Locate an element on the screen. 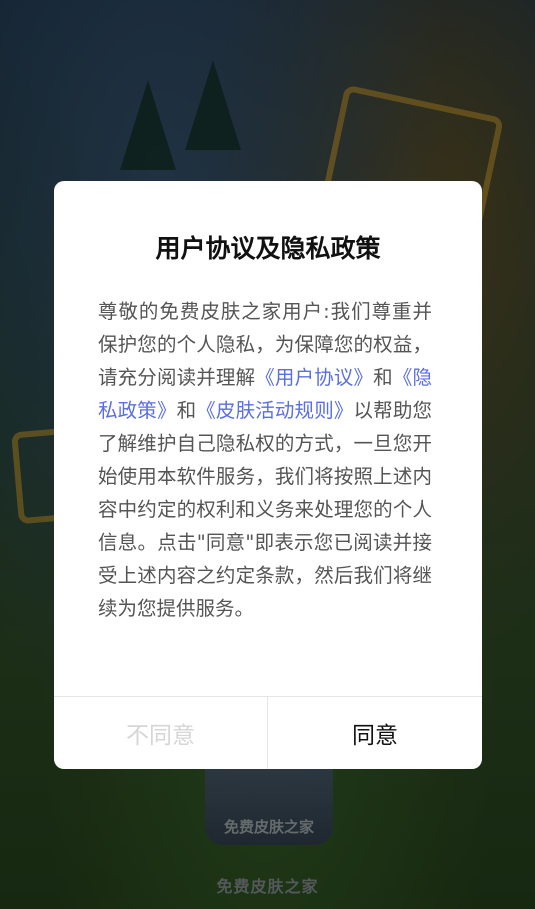 Image resolution: width=535 pixels, height=909 pixels. agree-button: 同意 is located at coordinates (375, 733).